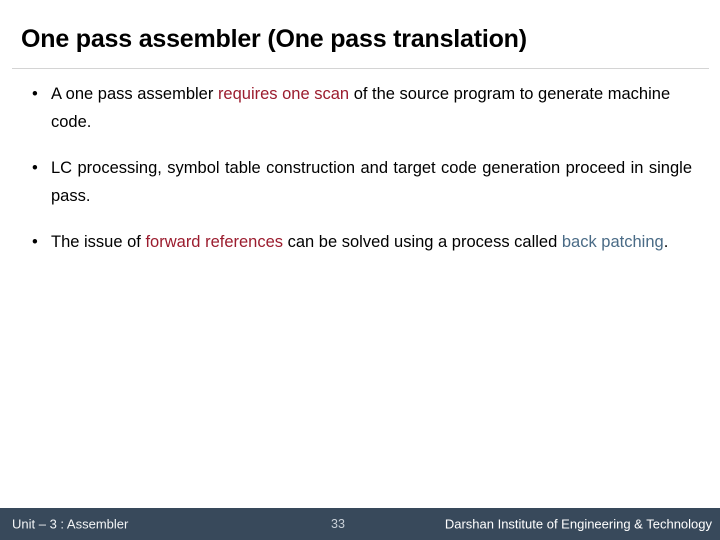 The width and height of the screenshot is (720, 540). I want to click on bullet-1-segment-0: A one pass assembler, so click(134, 94).